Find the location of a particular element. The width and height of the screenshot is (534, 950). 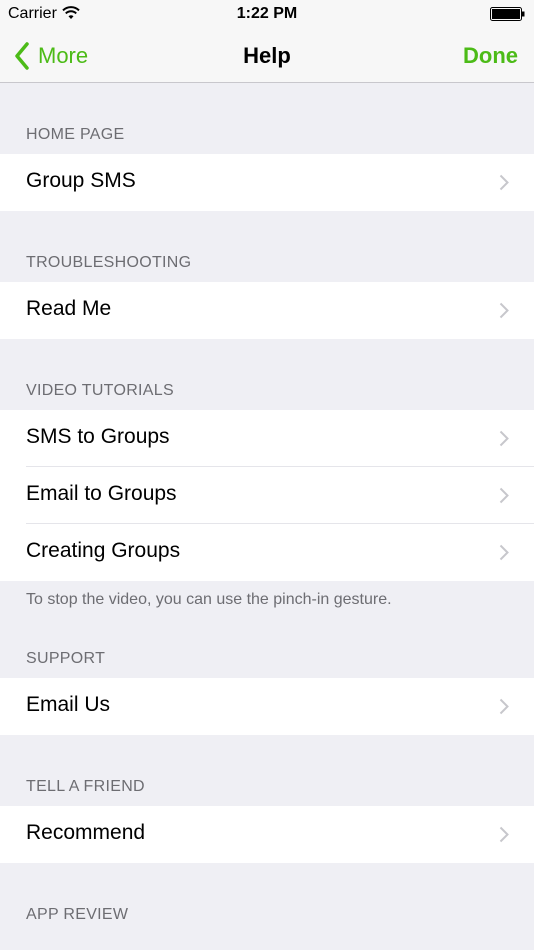

section-header-app-review: APP REVIEW is located at coordinates (77, 914).